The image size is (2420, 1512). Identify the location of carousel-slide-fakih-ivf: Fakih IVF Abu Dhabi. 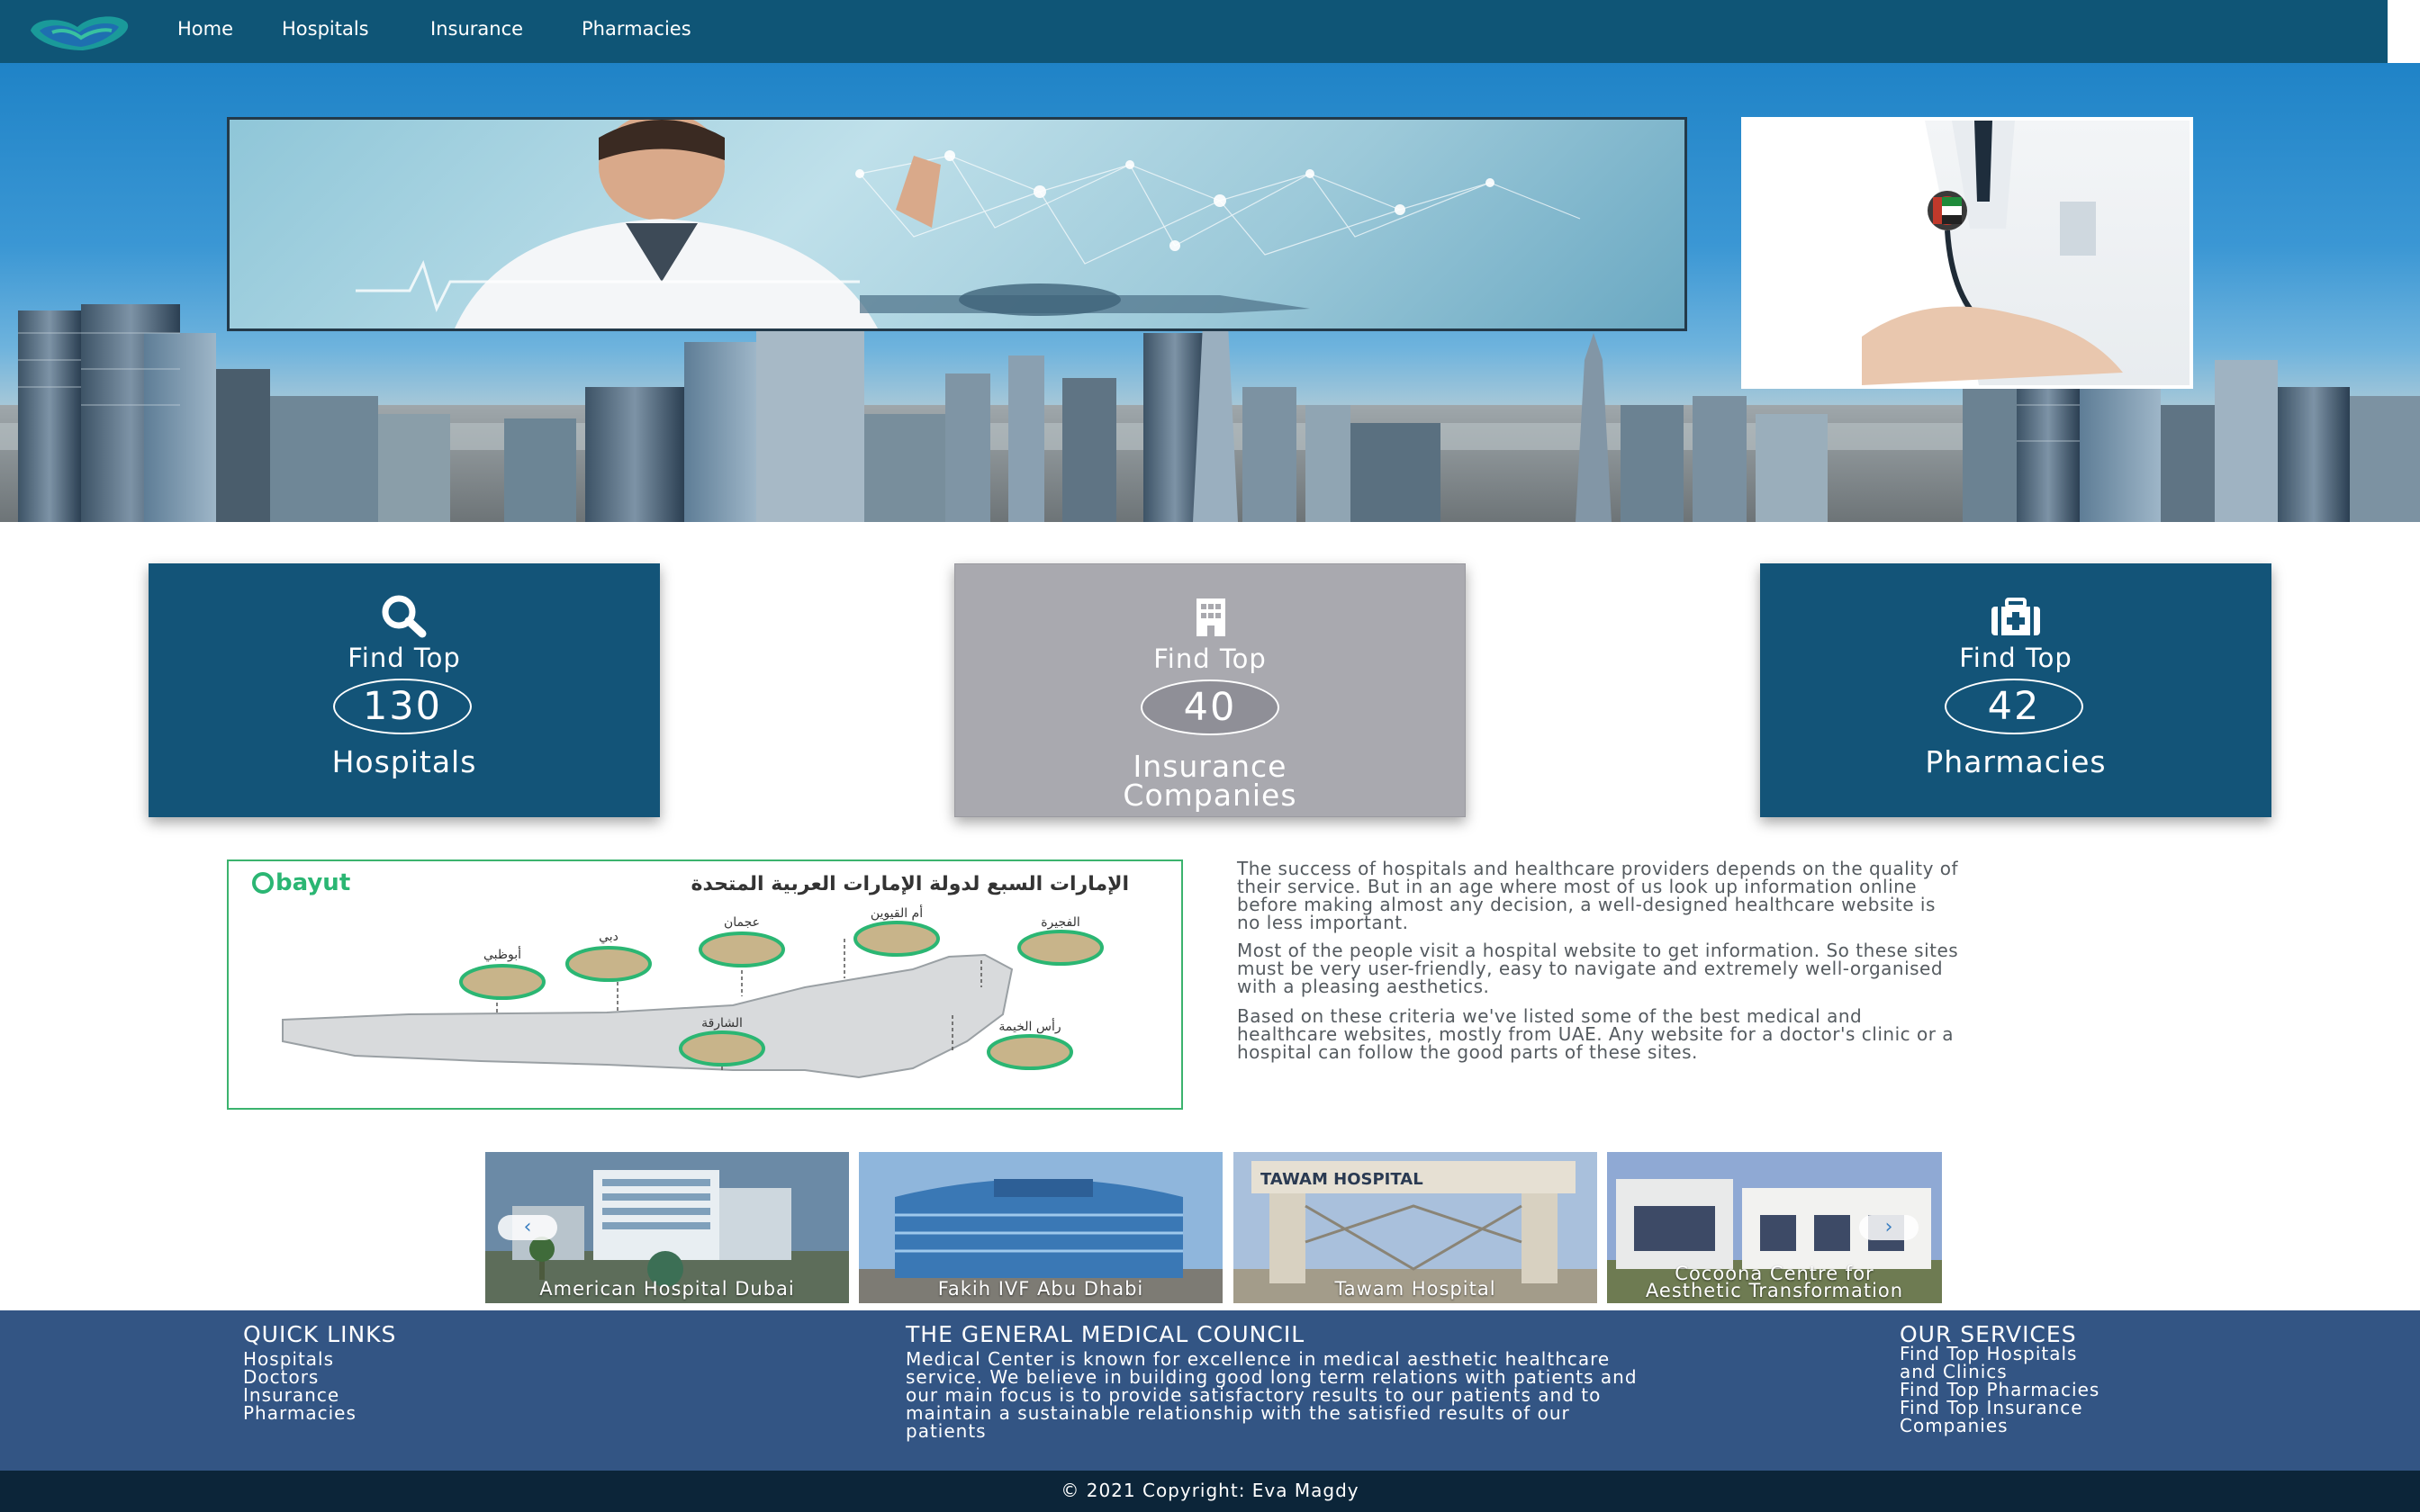
(1041, 1227).